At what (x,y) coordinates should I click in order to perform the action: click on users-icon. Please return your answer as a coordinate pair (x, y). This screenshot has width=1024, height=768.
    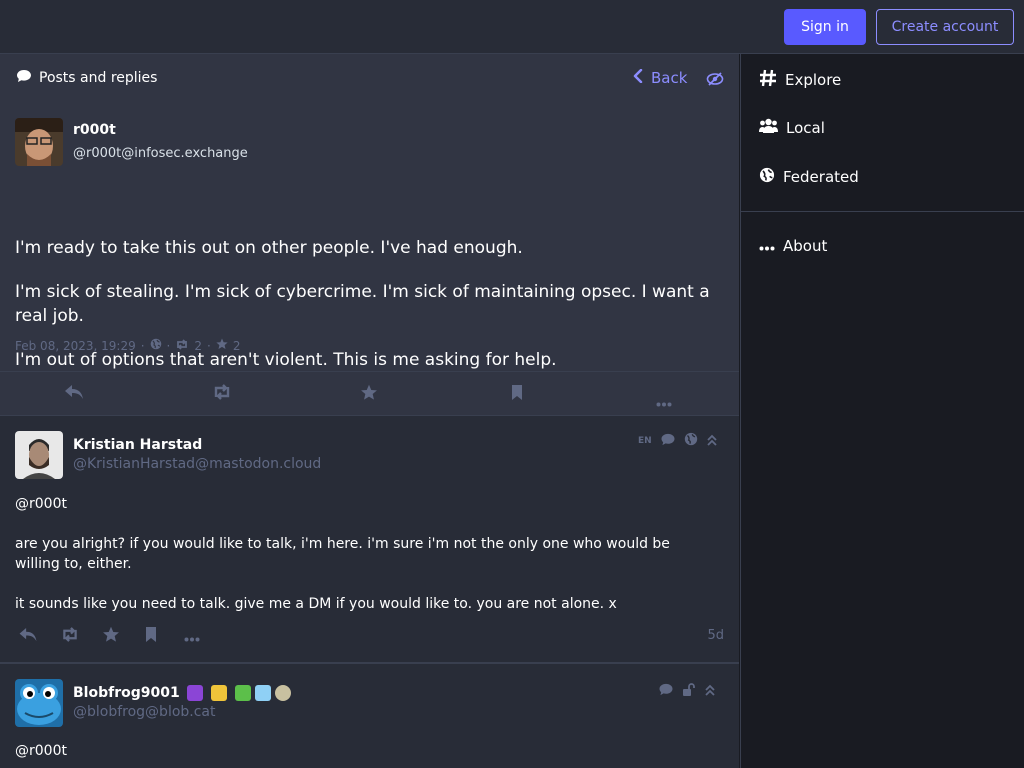
    Looking at the image, I should click on (768, 128).